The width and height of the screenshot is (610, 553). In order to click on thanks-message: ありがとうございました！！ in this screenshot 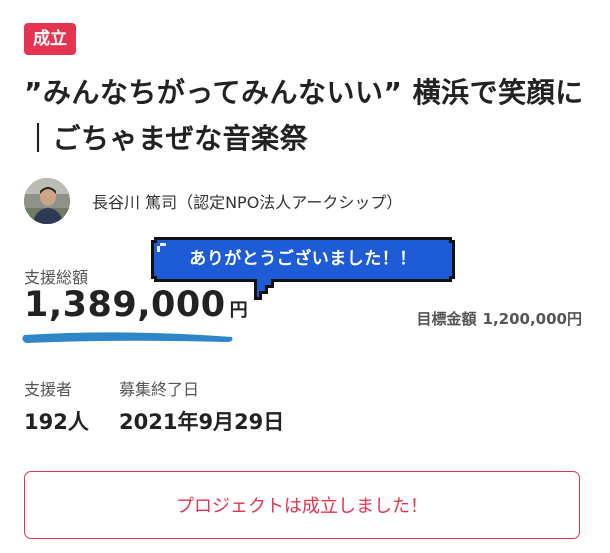, I will do `click(303, 259)`.